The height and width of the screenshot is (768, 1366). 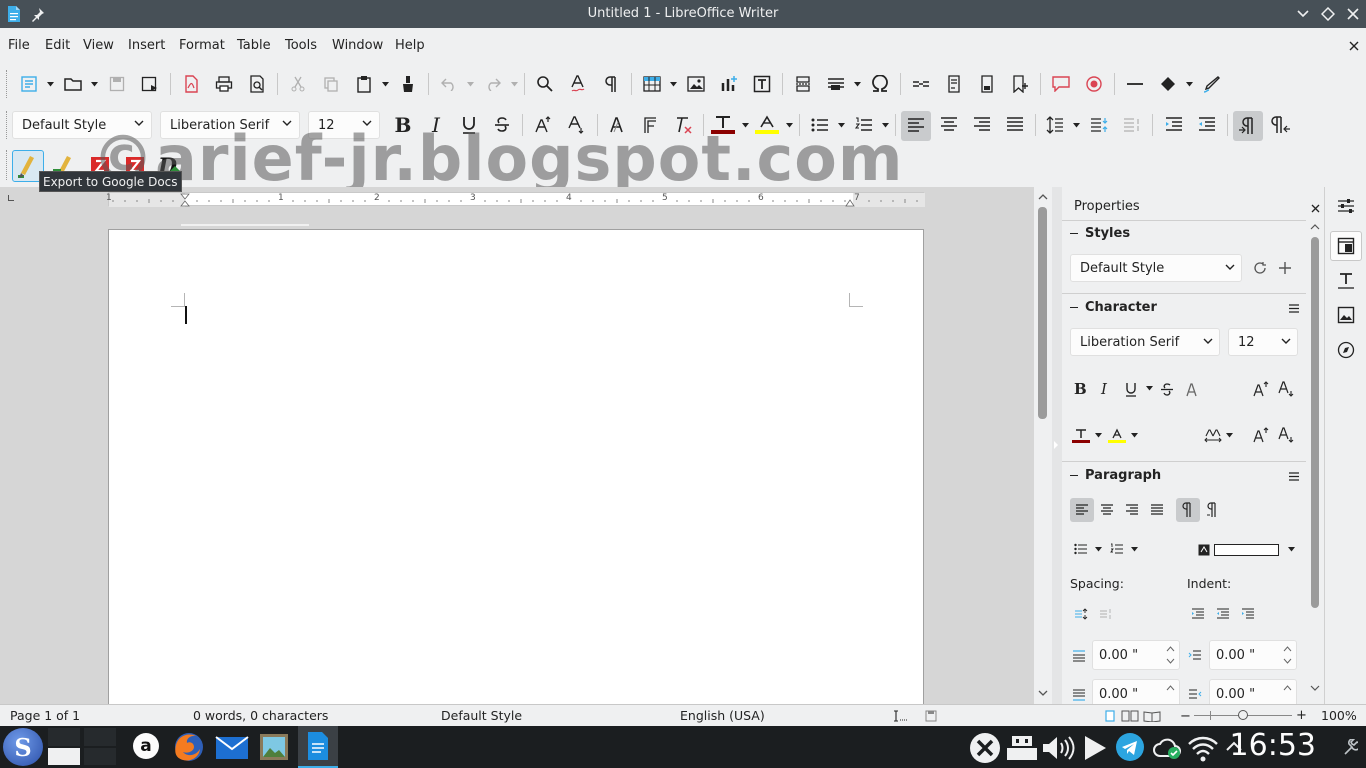 What do you see at coordinates (202, 45) in the screenshot?
I see `menu-format: Format` at bounding box center [202, 45].